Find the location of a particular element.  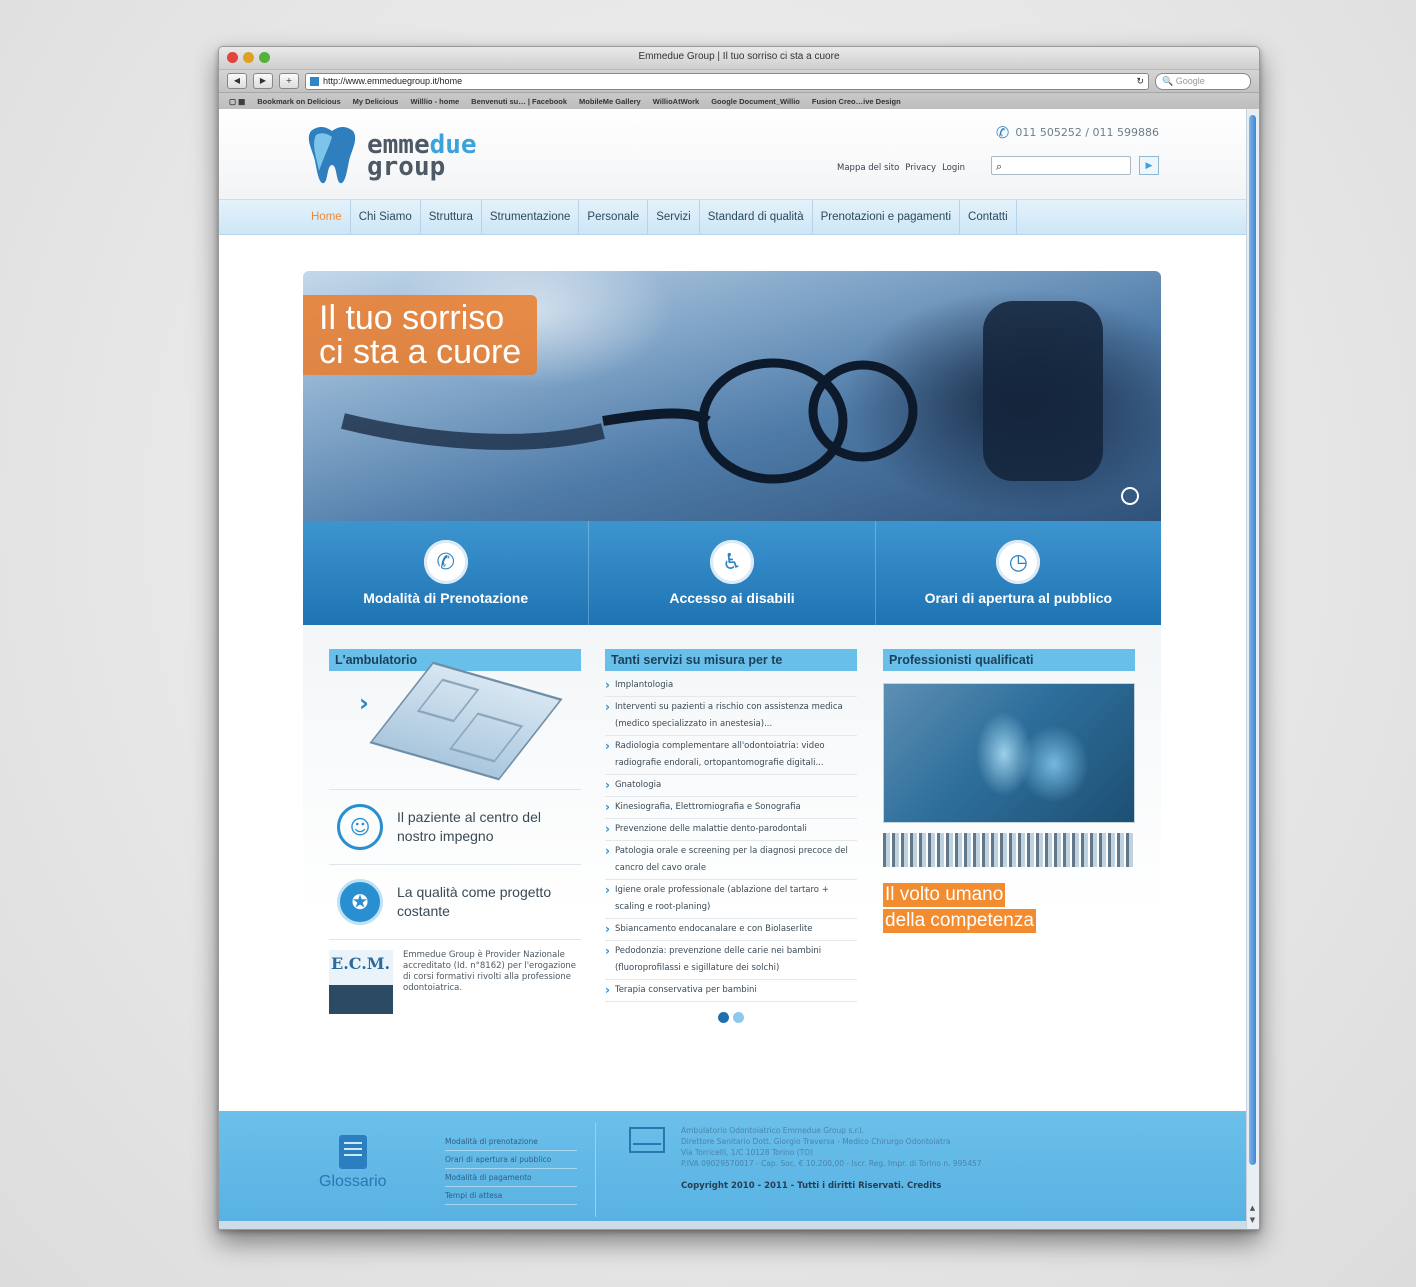

add-bookmark-button: + is located at coordinates (289, 81).